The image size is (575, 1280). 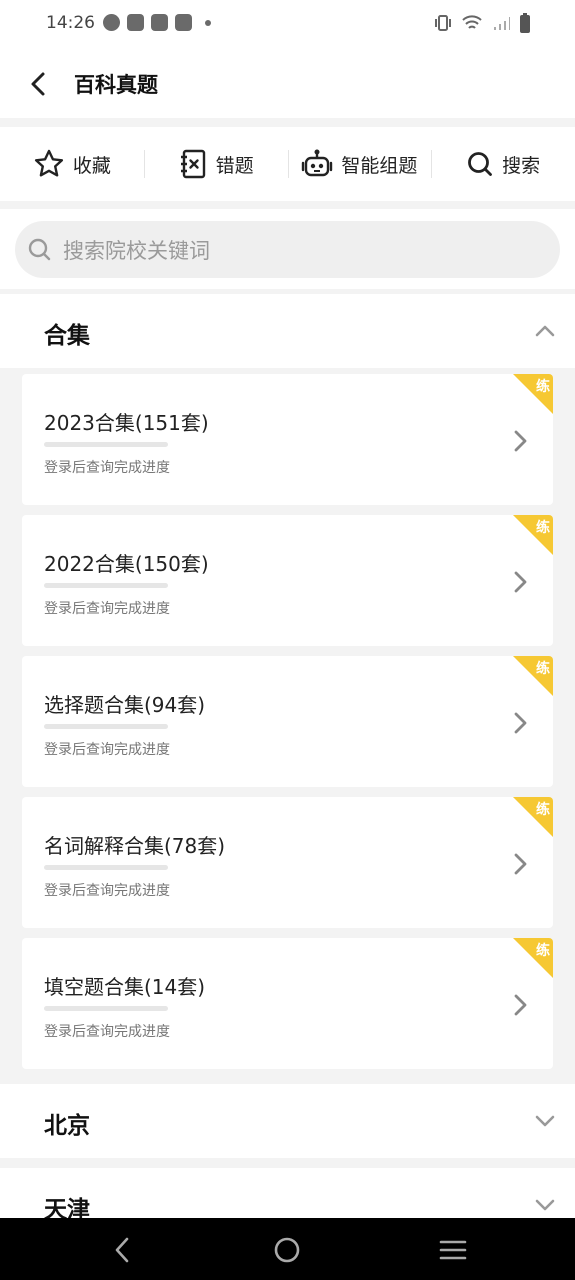 I want to click on system-navigation-bar, so click(x=287, y=1249).